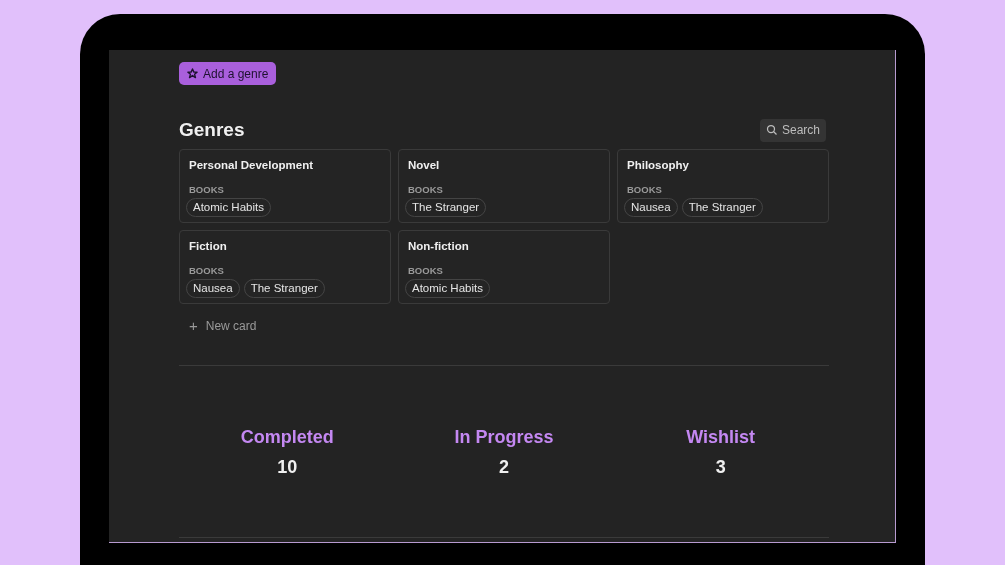 This screenshot has width=1005, height=565. What do you see at coordinates (658, 164) in the screenshot?
I see `card-title: Philosophy` at bounding box center [658, 164].